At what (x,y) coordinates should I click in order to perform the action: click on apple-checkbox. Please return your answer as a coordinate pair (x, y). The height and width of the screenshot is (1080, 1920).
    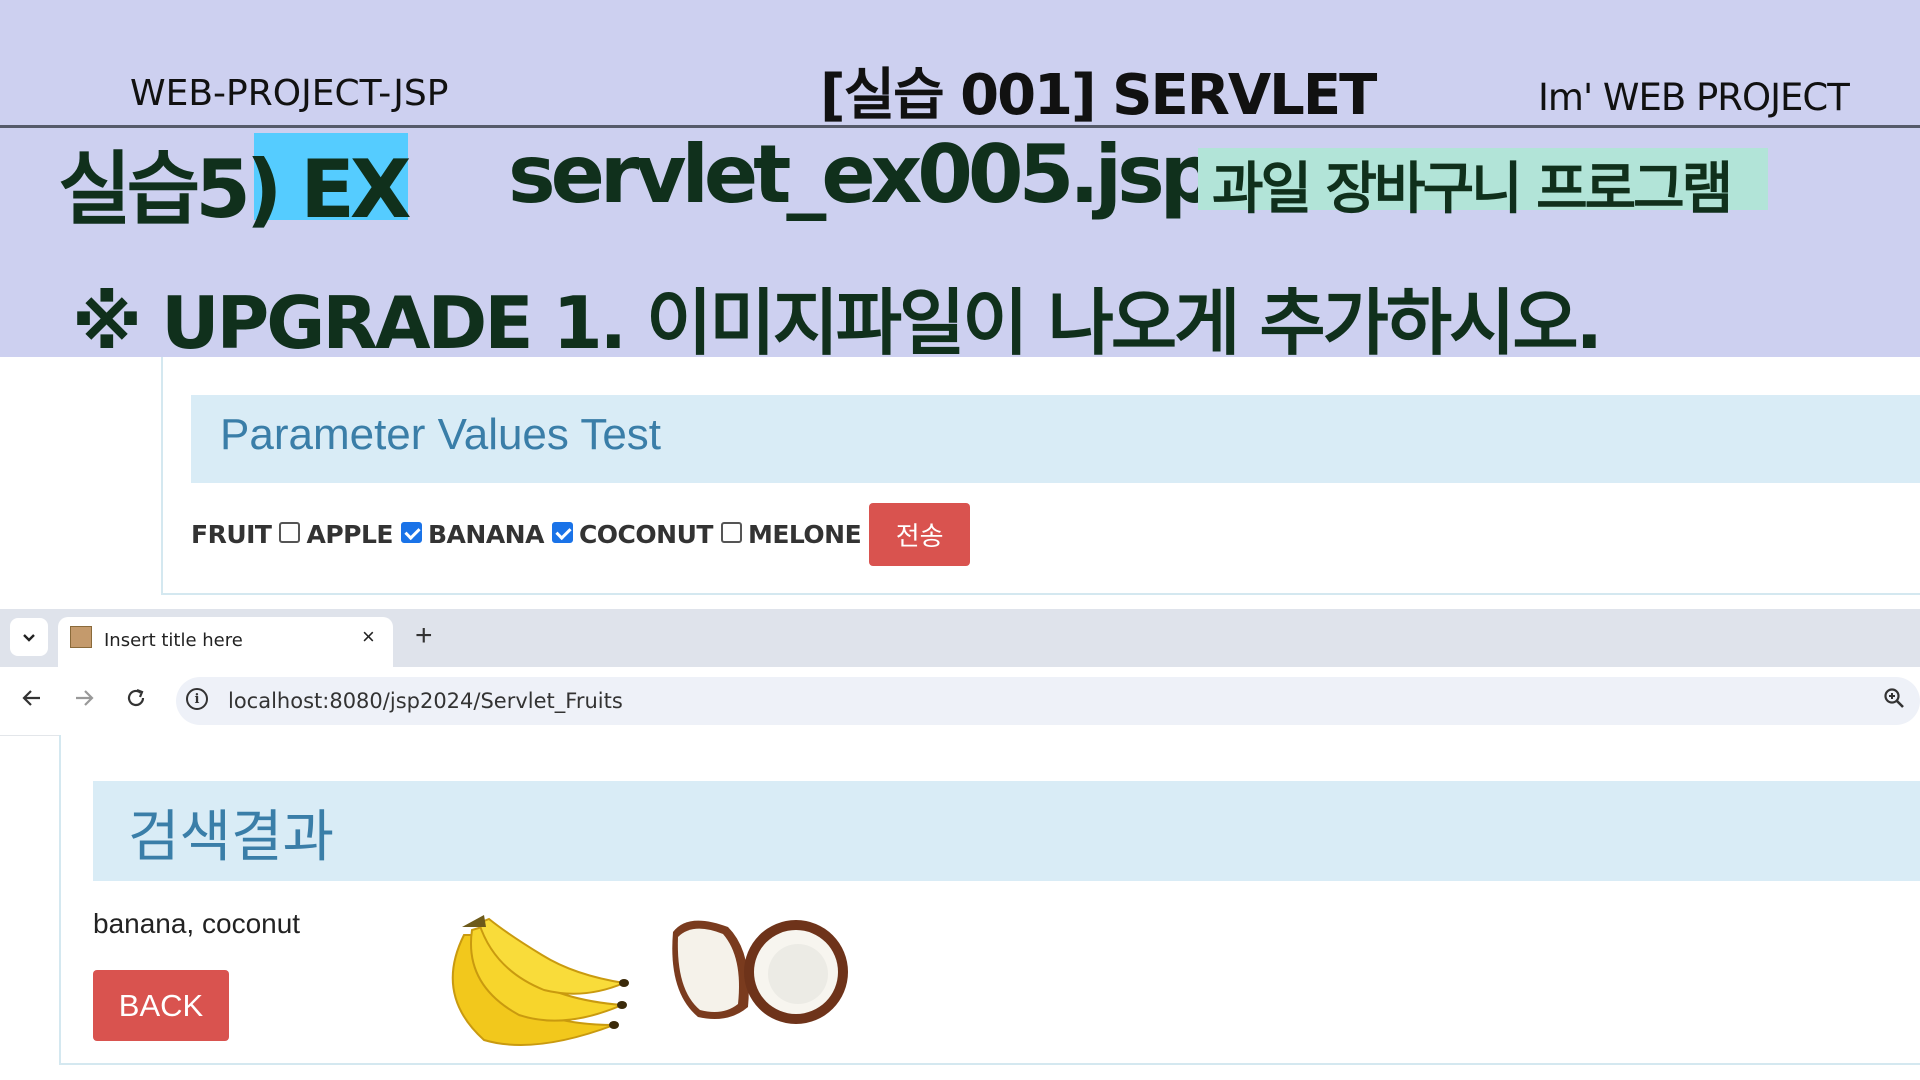
    Looking at the image, I should click on (290, 532).